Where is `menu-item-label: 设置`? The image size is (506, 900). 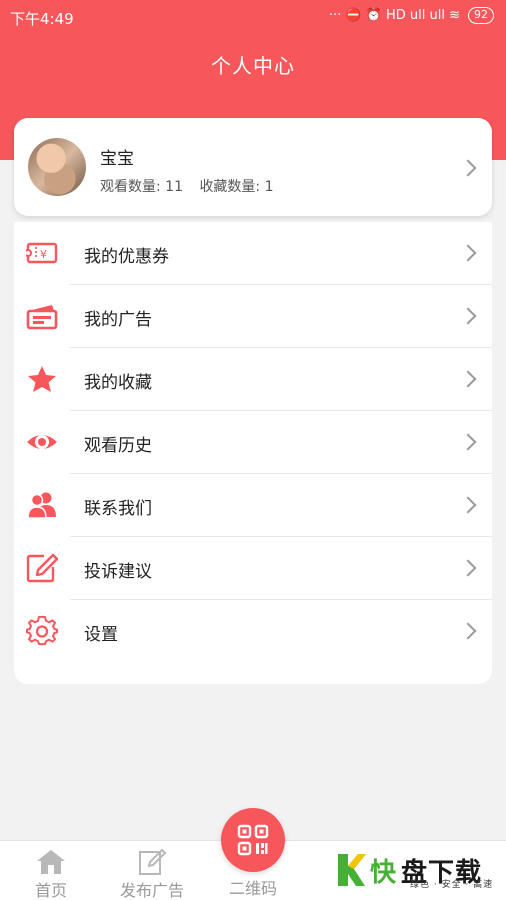 menu-item-label: 设置 is located at coordinates (101, 635).